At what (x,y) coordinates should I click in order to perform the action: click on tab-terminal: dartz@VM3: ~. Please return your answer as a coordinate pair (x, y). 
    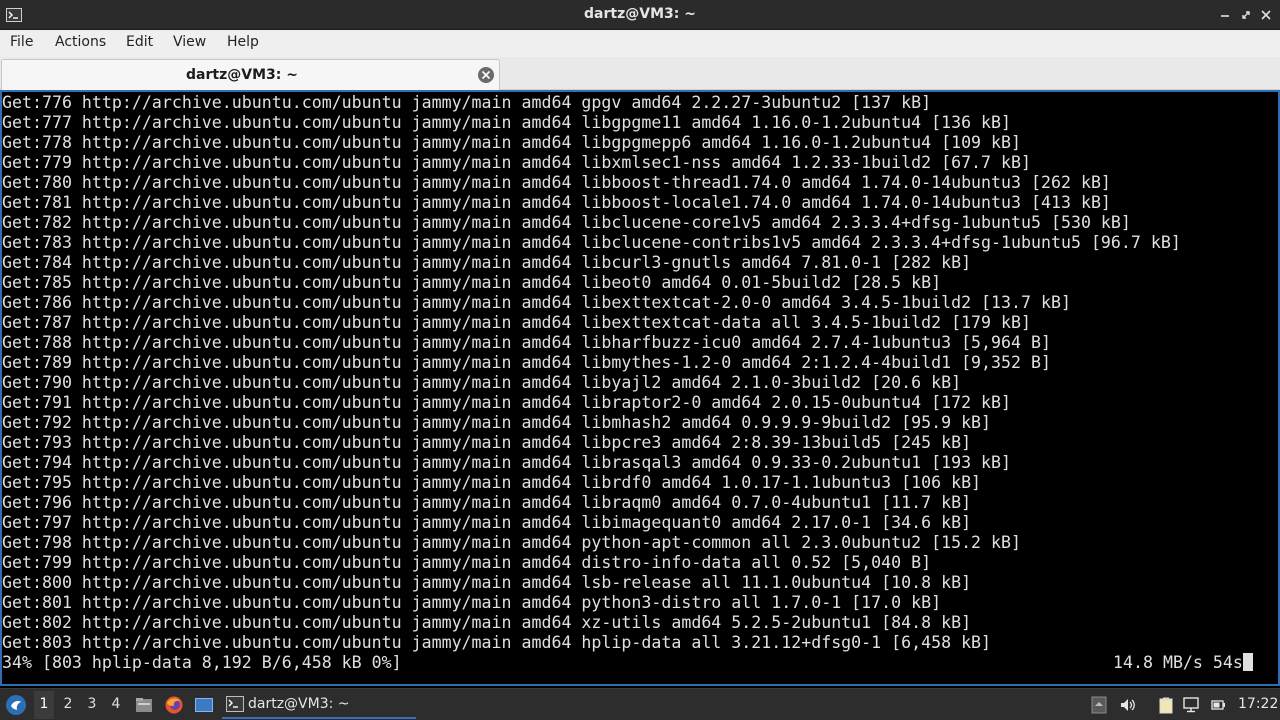
    Looking at the image, I should click on (250, 74).